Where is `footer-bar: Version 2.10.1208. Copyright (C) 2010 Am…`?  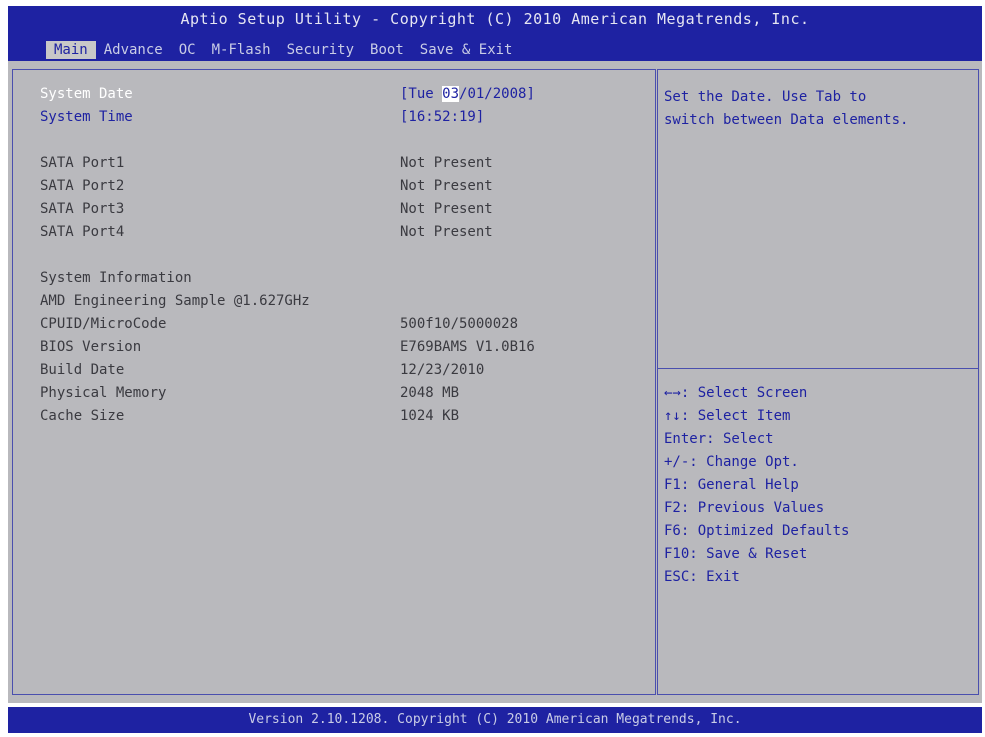
footer-bar: Version 2.10.1208. Copyright (C) 2010 Am… is located at coordinates (495, 720).